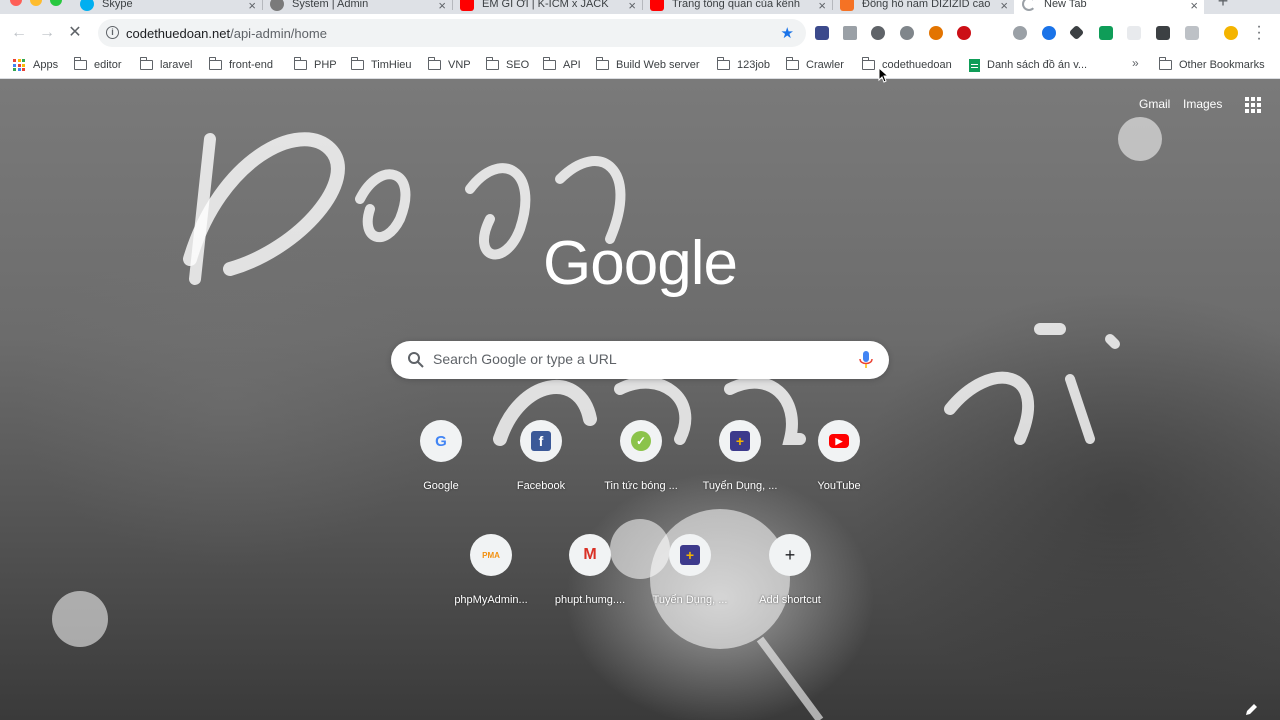 This screenshot has height=720, width=1280. I want to click on bookmark-label: Build Web server, so click(658, 65).